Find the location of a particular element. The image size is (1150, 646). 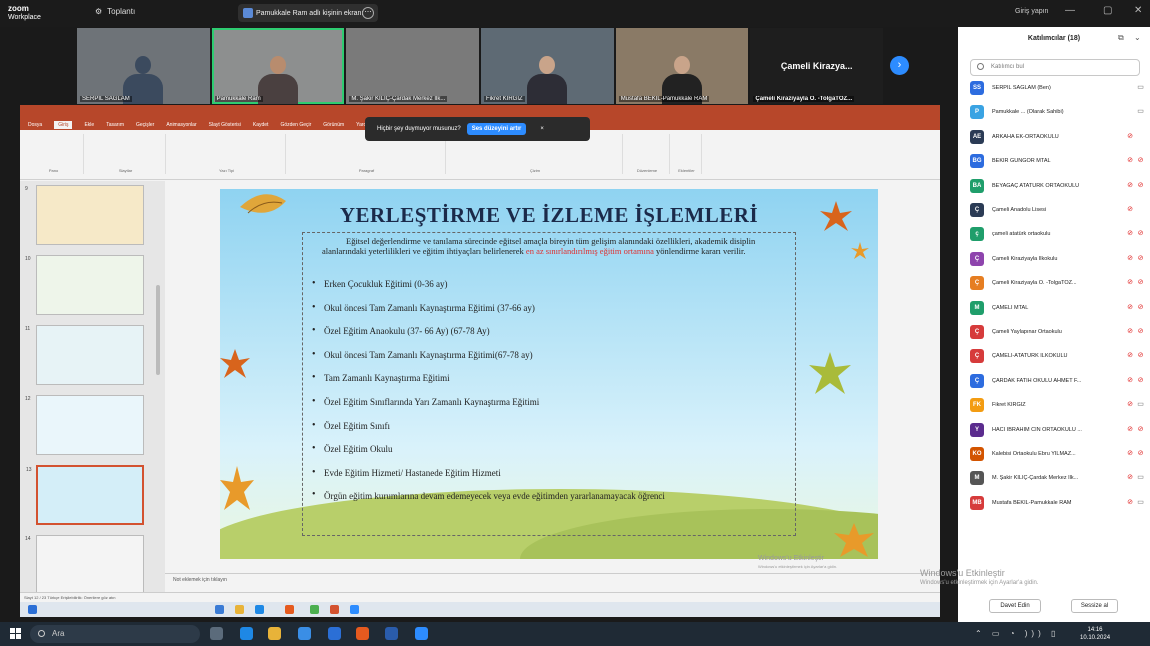

ribbon-group-slides: Slaytlar is located at coordinates (126, 154).